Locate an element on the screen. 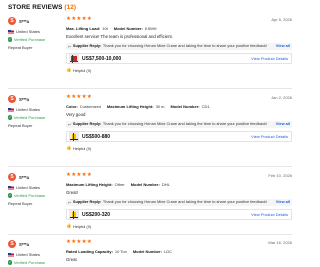 The width and height of the screenshot is (320, 267). attribute-value: 10t is located at coordinates (105, 28).